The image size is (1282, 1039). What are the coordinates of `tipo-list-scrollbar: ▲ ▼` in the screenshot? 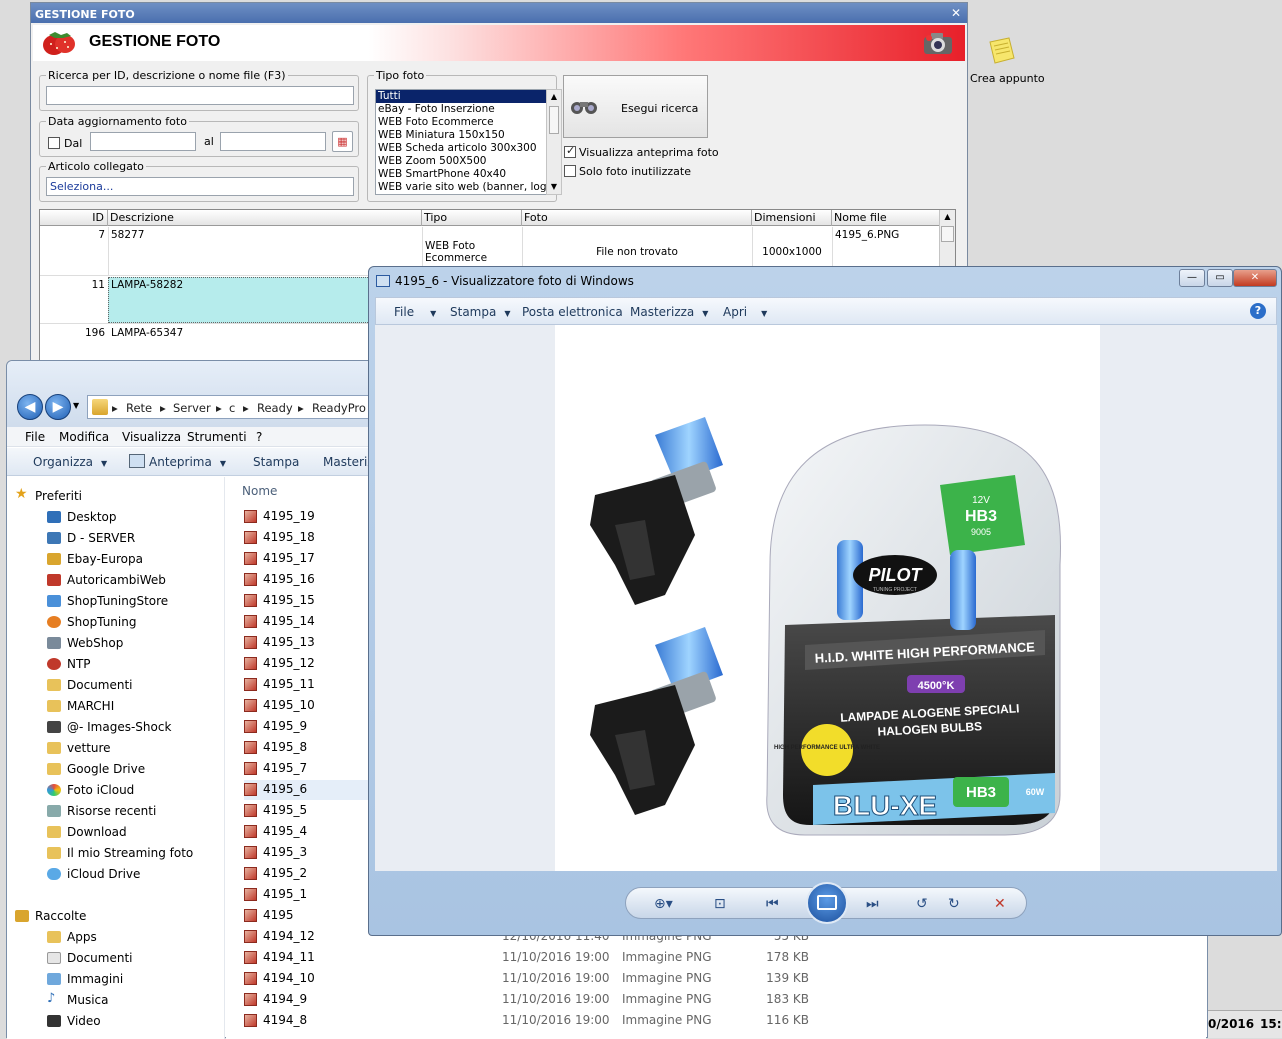 It's located at (554, 142).